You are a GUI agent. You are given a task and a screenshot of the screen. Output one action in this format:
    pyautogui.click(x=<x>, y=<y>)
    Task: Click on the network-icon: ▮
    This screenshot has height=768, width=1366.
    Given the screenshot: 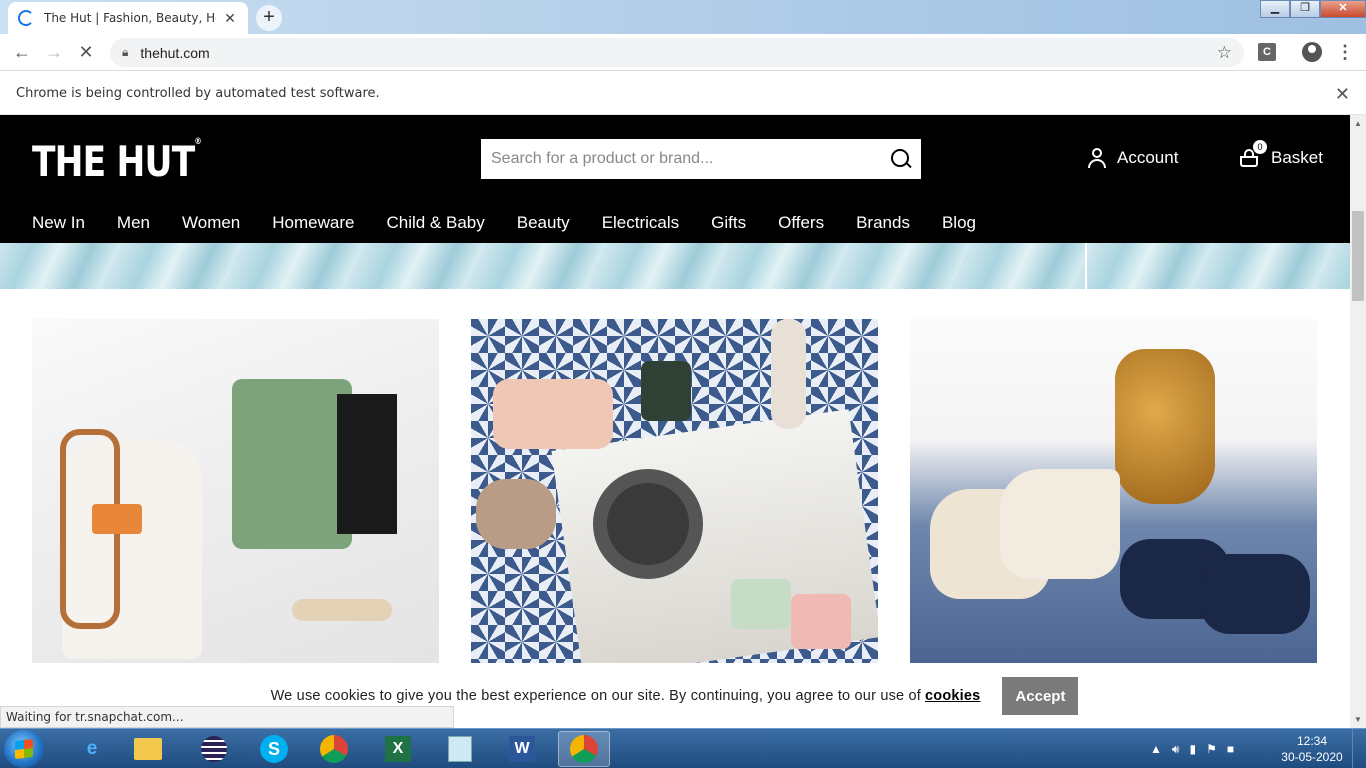 What is the action you would take?
    pyautogui.click(x=1192, y=749)
    